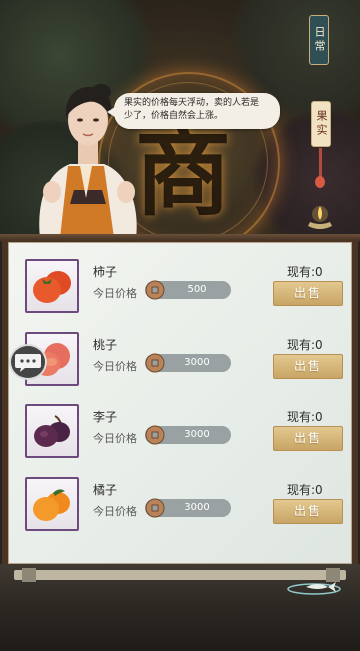 Image resolution: width=360 pixels, height=651 pixels. I want to click on goods-row: 柿子 今日价格 500 现有:0 出售, so click(190, 287).